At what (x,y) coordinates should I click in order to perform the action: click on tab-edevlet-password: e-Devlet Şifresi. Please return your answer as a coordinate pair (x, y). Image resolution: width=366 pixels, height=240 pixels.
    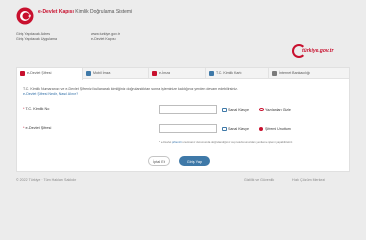
    Looking at the image, I should click on (50, 74).